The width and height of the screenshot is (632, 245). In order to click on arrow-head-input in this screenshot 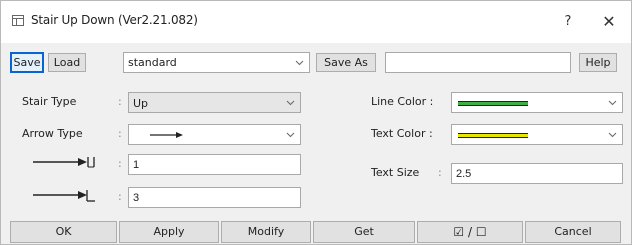, I will do `click(214, 197)`.